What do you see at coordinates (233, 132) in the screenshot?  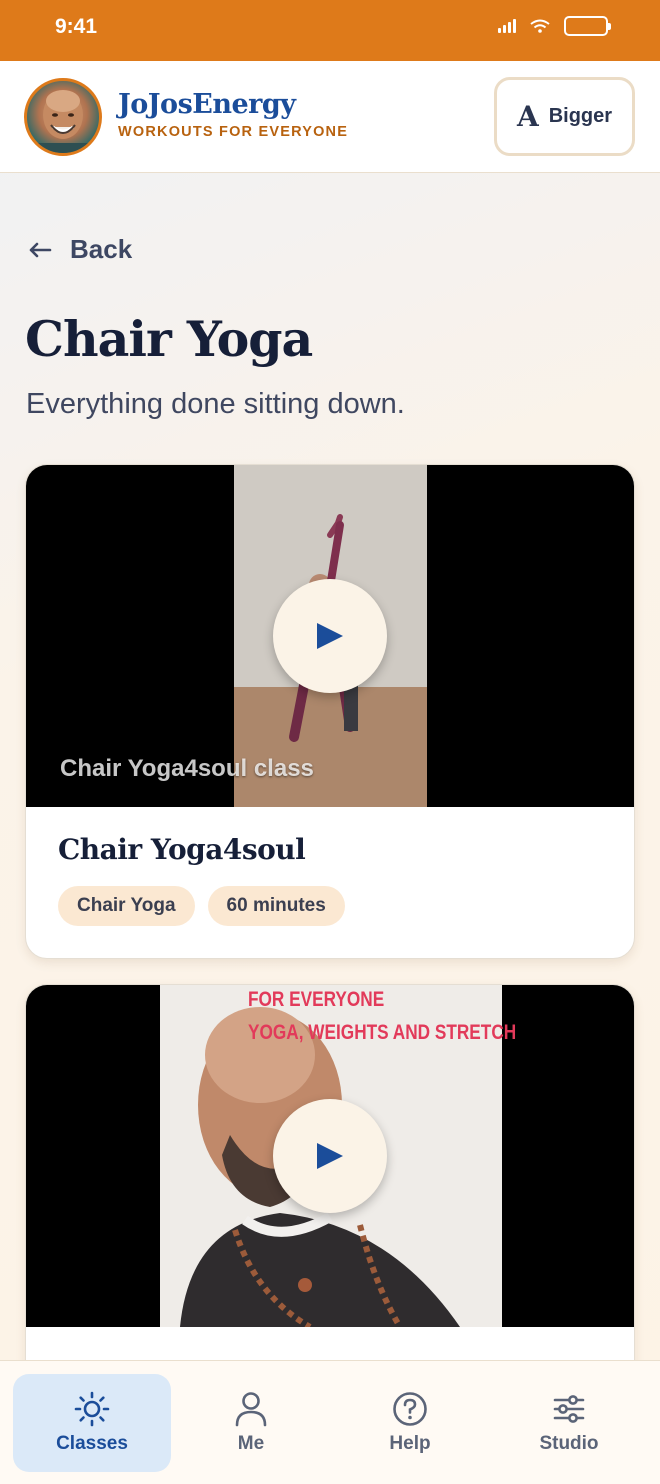 I see `brand-tagline: WORKOUTS FOR EVERYONE` at bounding box center [233, 132].